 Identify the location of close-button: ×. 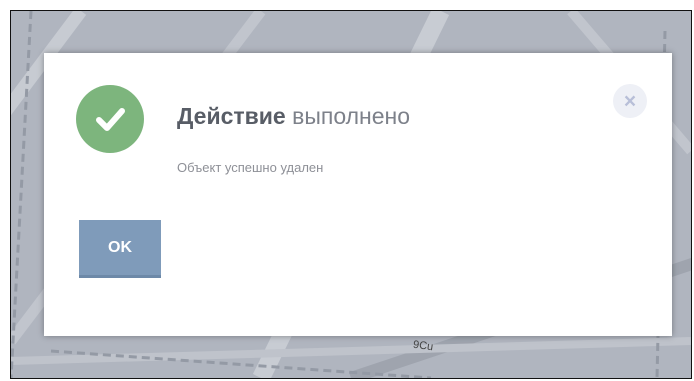
(630, 101).